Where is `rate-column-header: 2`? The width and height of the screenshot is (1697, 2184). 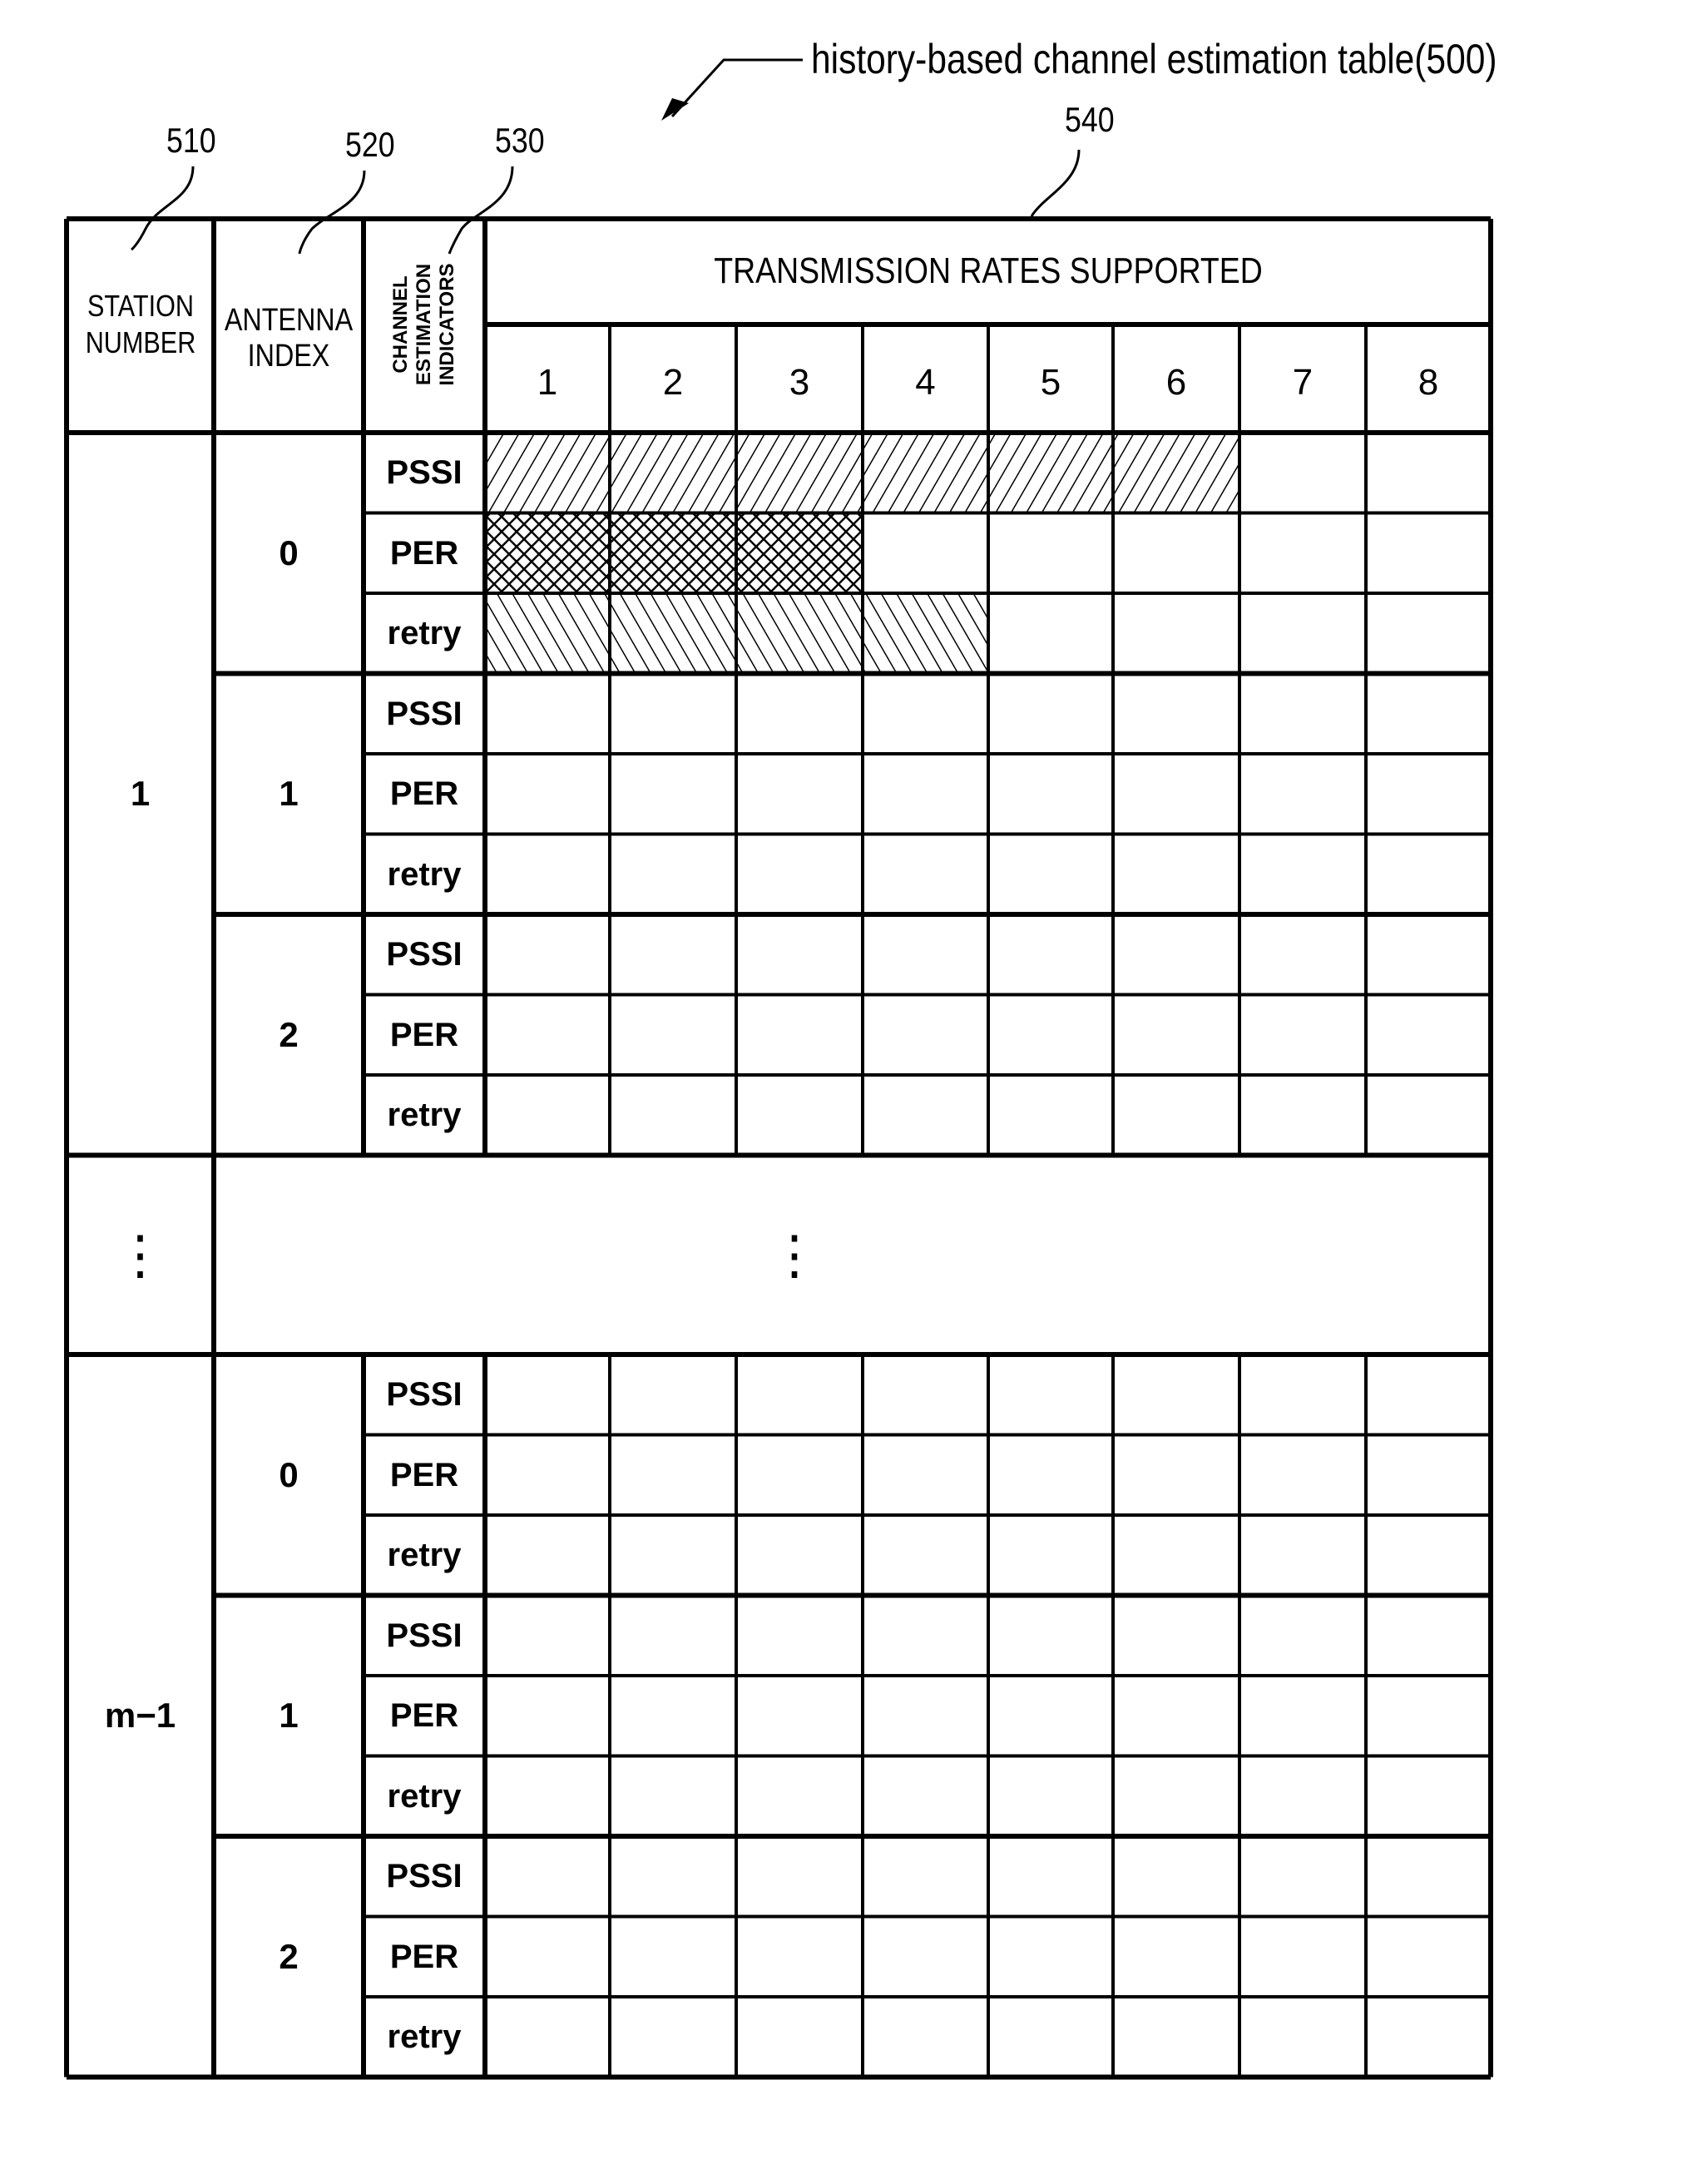 rate-column-header: 2 is located at coordinates (673, 382).